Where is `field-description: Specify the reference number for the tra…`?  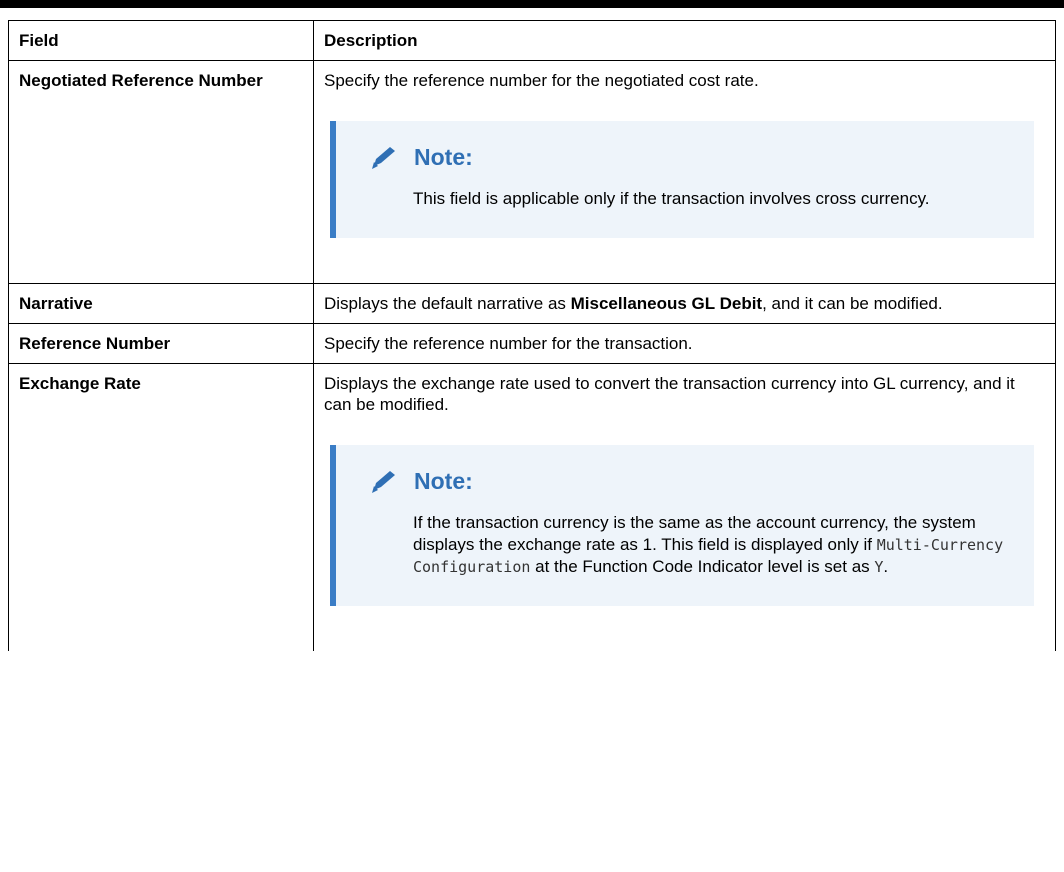
field-description: Specify the reference number for the tra… is located at coordinates (684, 343).